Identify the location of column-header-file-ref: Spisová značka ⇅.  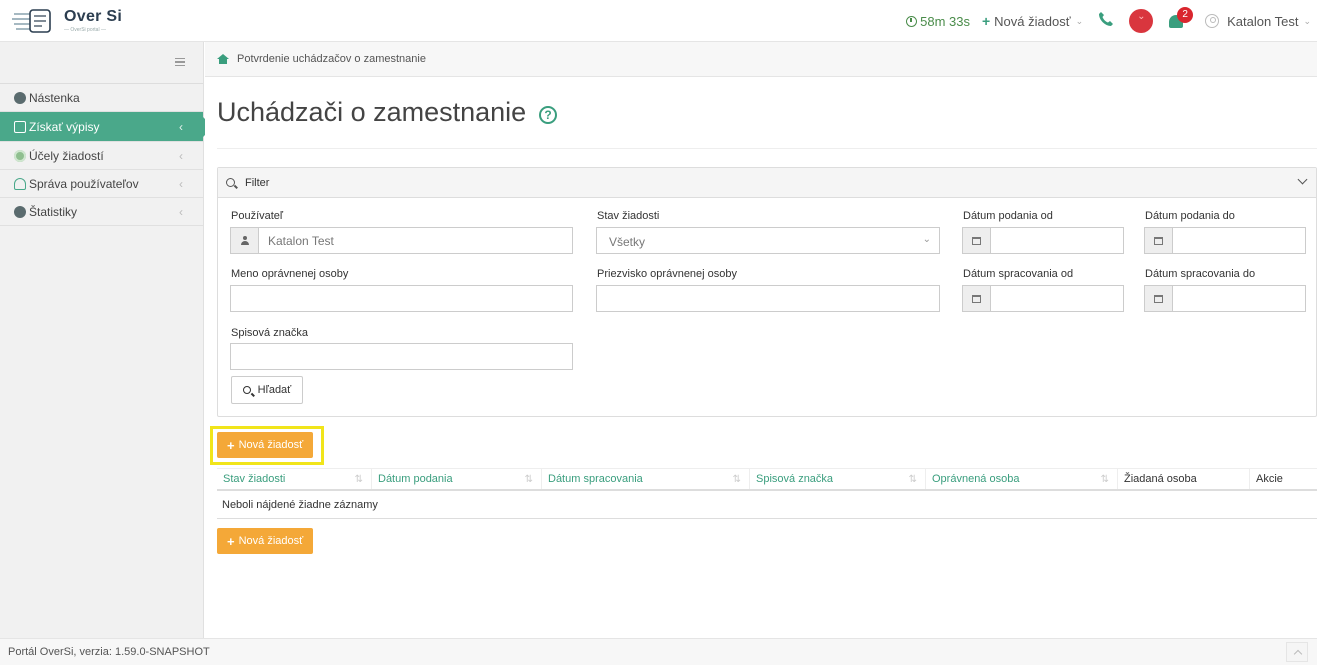
(838, 479).